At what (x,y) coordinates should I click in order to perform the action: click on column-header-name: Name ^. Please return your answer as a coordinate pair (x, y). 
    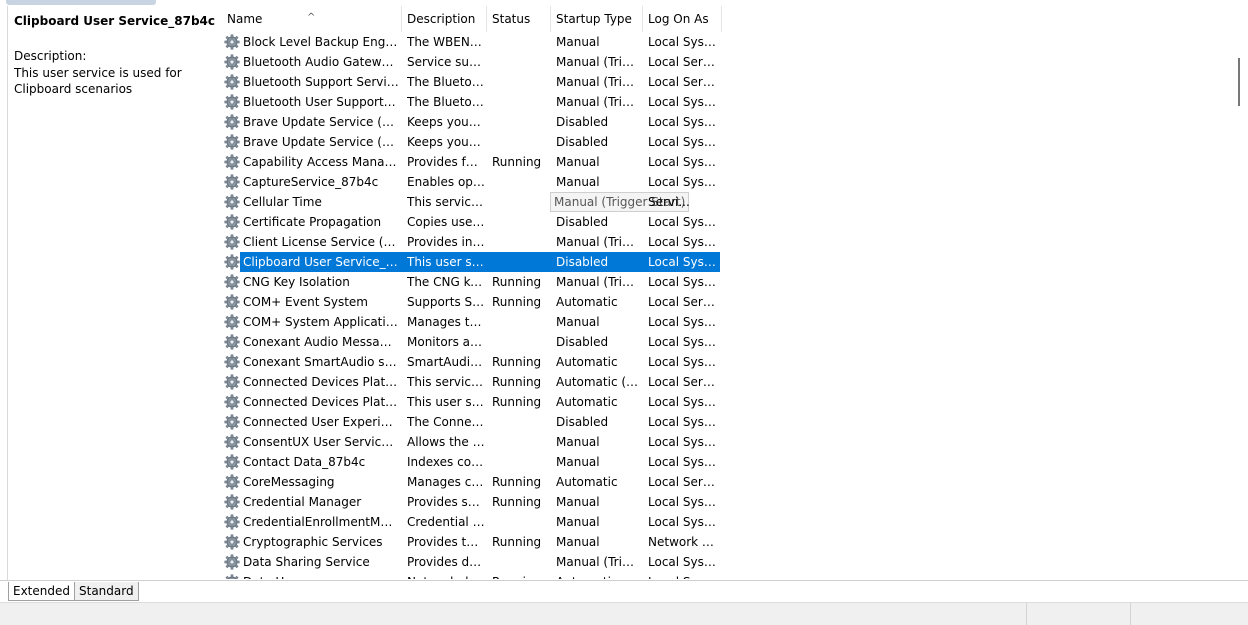
    Looking at the image, I should click on (312, 19).